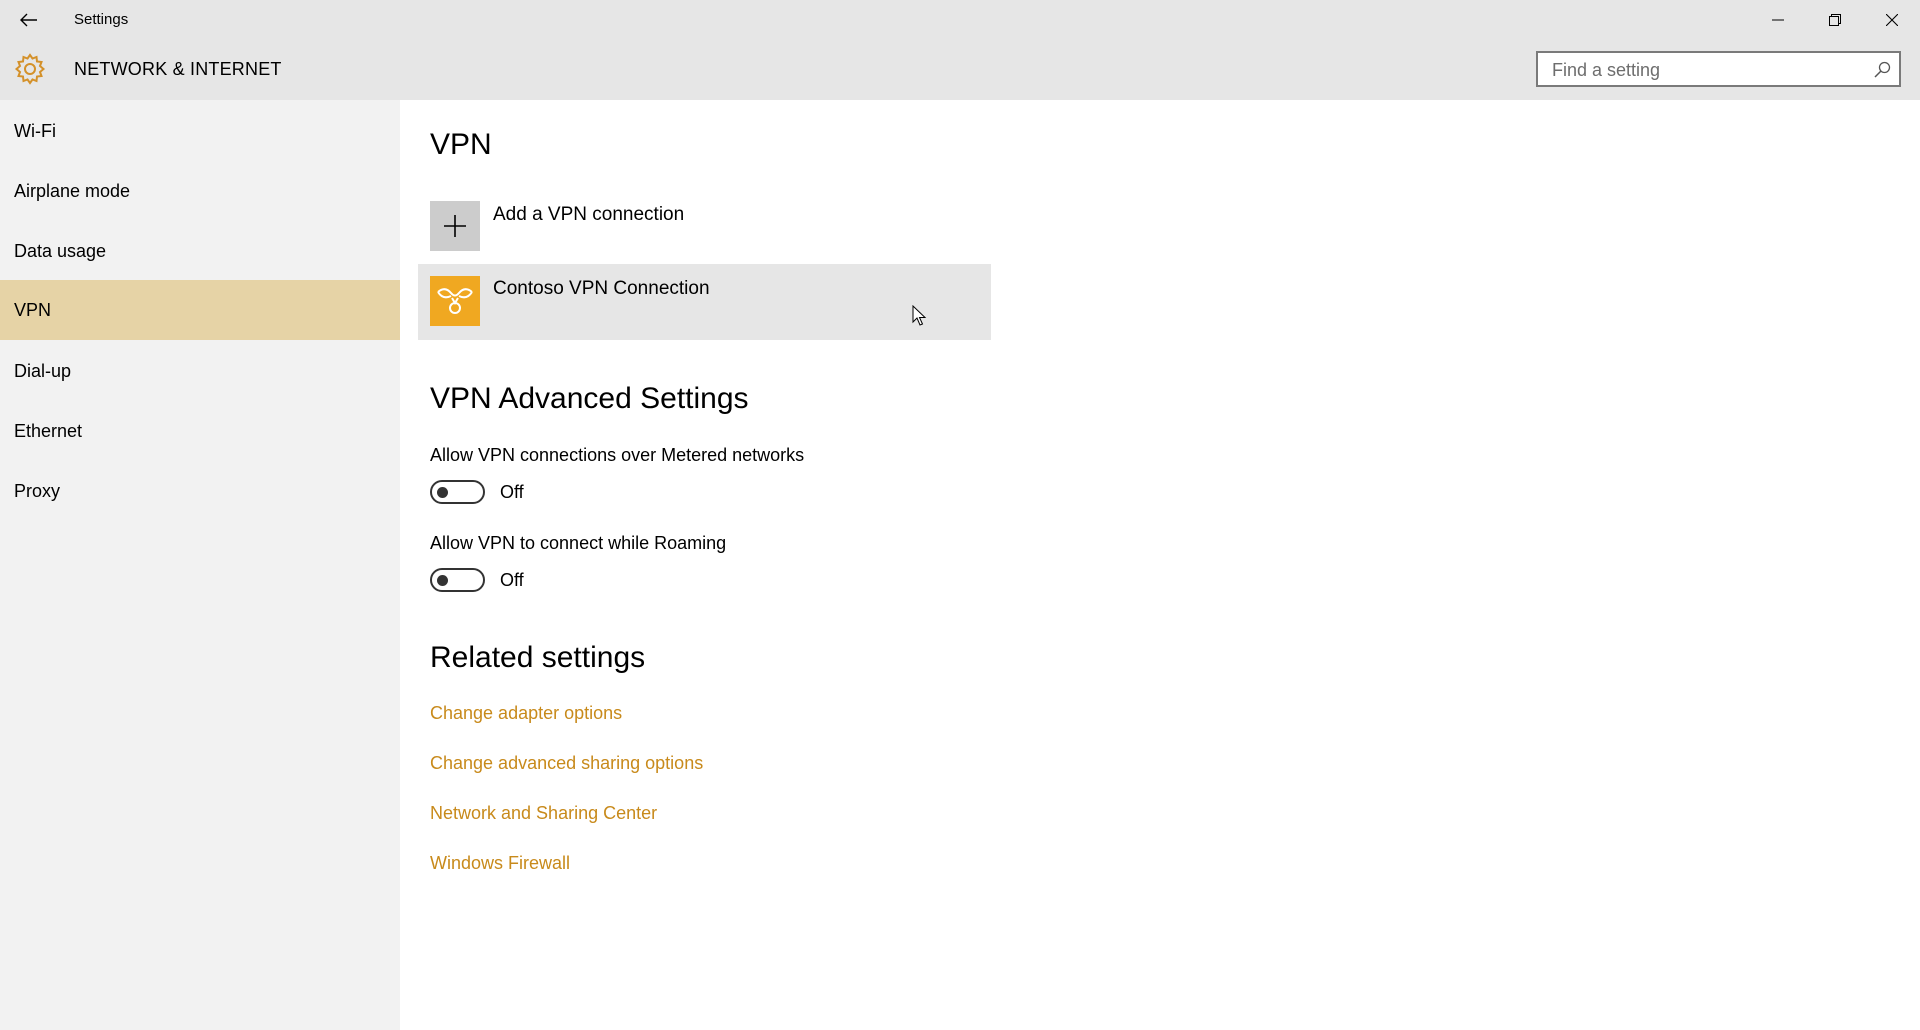  I want to click on title-bar: Settings NETWORK & INTERNET, so click(960, 50).